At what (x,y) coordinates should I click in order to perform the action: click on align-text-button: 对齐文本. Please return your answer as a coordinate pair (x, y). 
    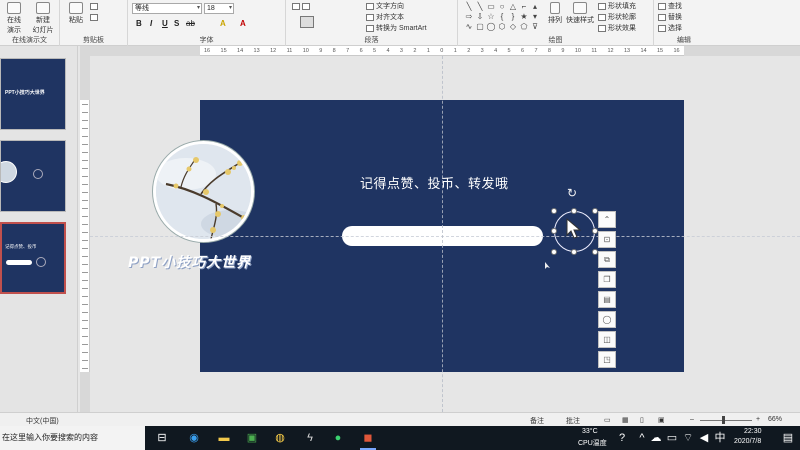
    Looking at the image, I should click on (385, 17).